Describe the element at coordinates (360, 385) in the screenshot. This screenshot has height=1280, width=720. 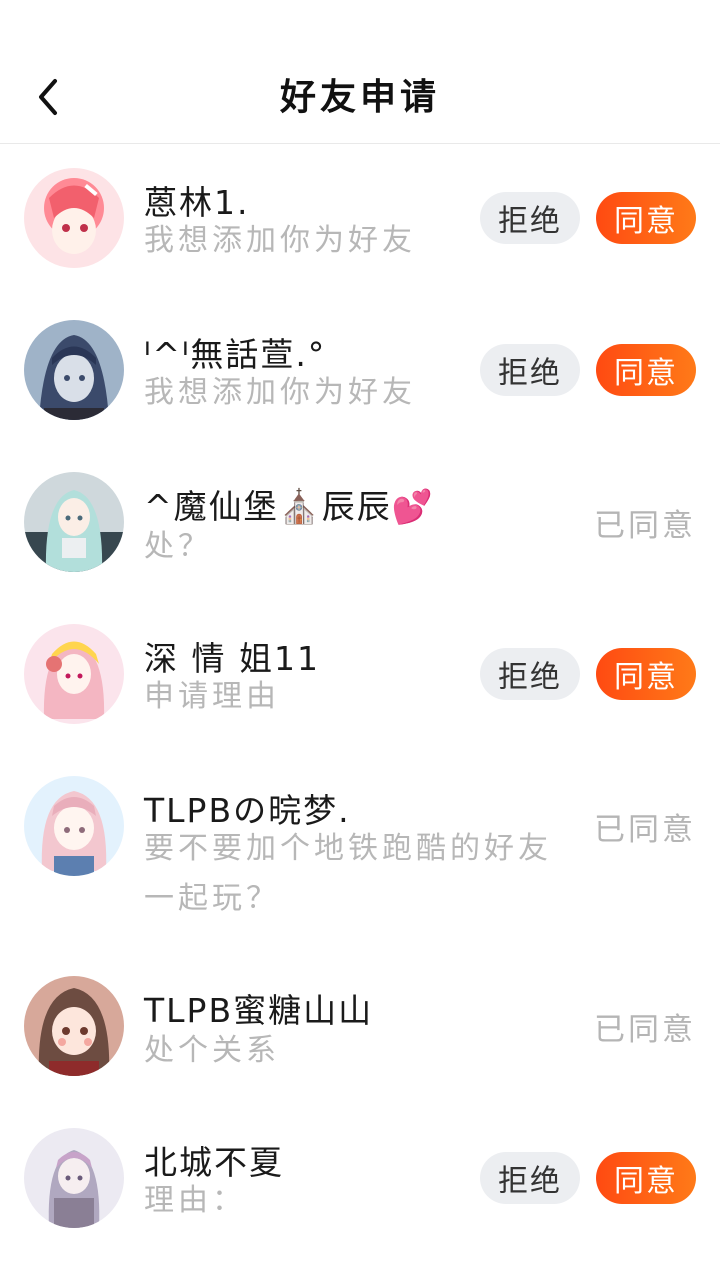
I see `list-item: ᑊ^ᑊ無話萱.° 我想添加你为好友 拒绝 同意` at that location.